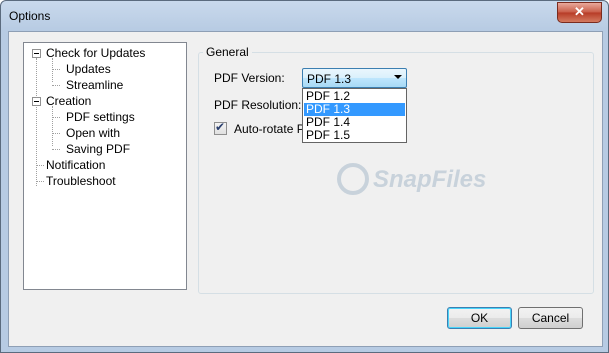 This screenshot has width=609, height=353. Describe the element at coordinates (94, 85) in the screenshot. I see `tree-item-streamline: Streamline` at that location.